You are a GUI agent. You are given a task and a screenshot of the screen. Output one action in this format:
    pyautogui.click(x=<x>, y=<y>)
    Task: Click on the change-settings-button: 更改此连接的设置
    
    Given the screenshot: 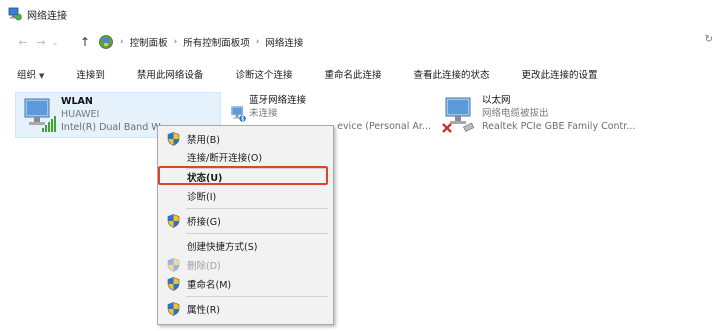 What is the action you would take?
    pyautogui.click(x=559, y=74)
    